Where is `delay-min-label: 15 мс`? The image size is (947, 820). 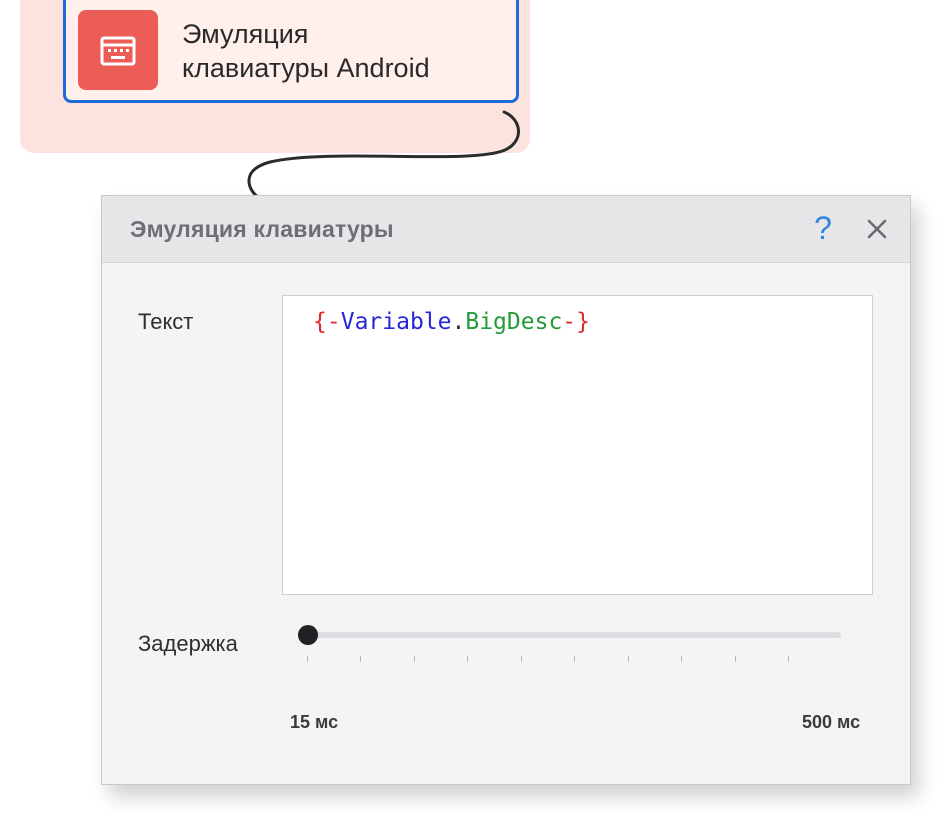 delay-min-label: 15 мс is located at coordinates (314, 722).